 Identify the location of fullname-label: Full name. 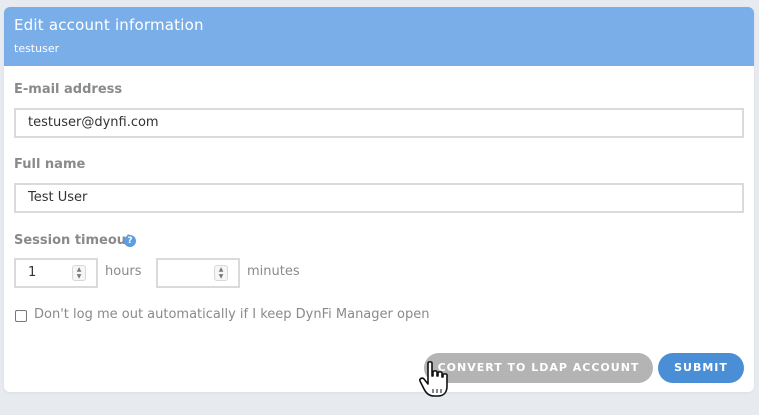
(50, 164).